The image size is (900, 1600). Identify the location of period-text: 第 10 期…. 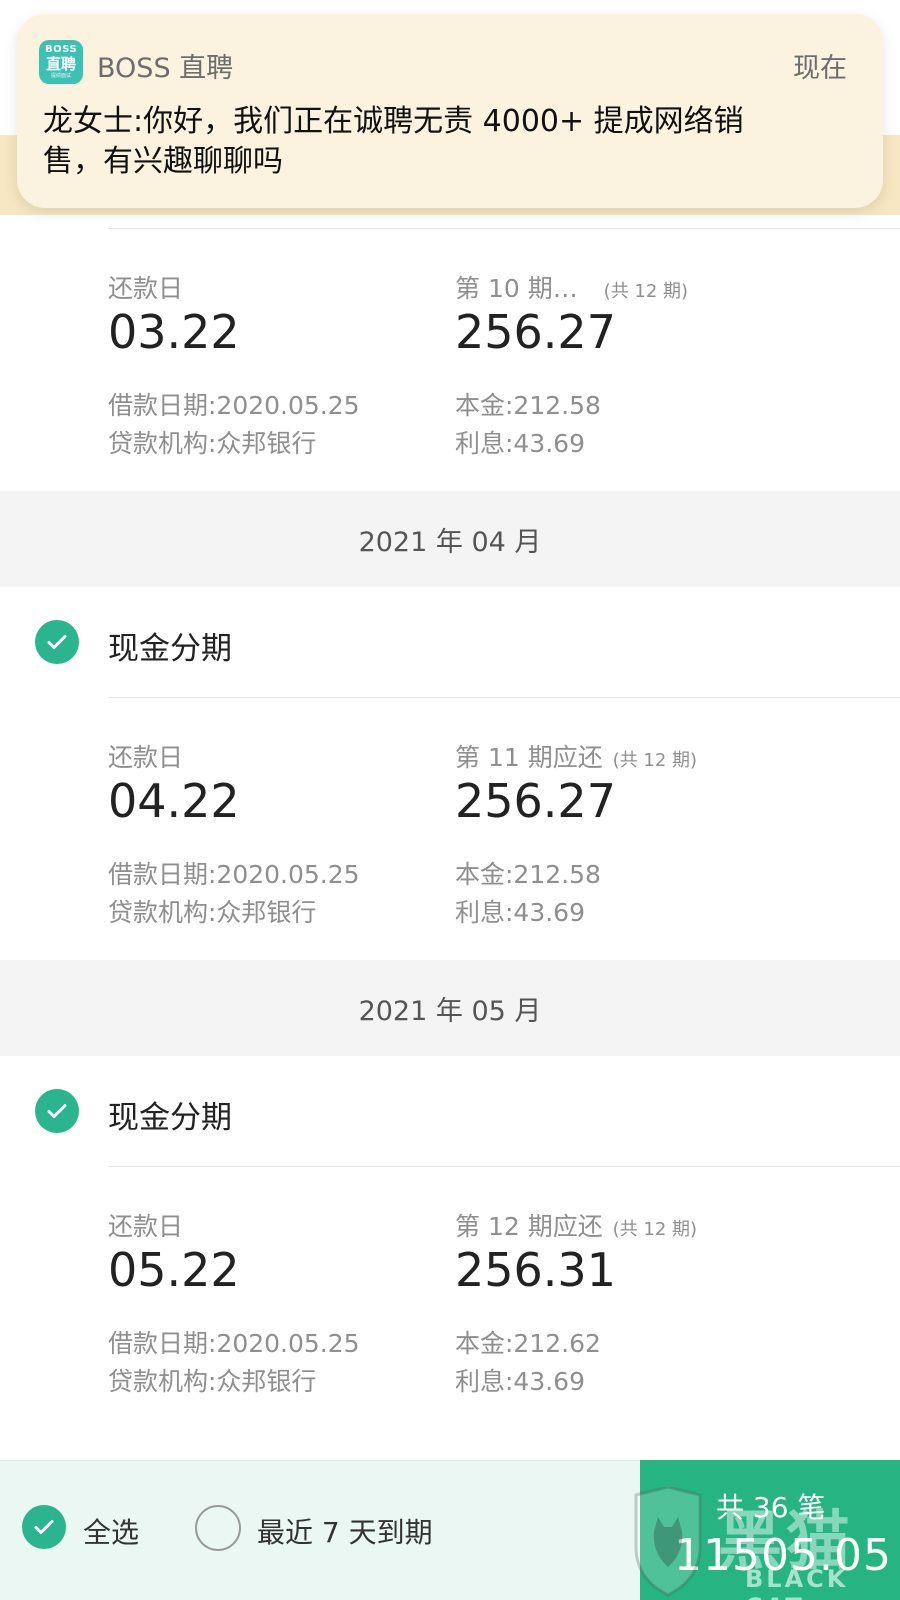
(516, 288).